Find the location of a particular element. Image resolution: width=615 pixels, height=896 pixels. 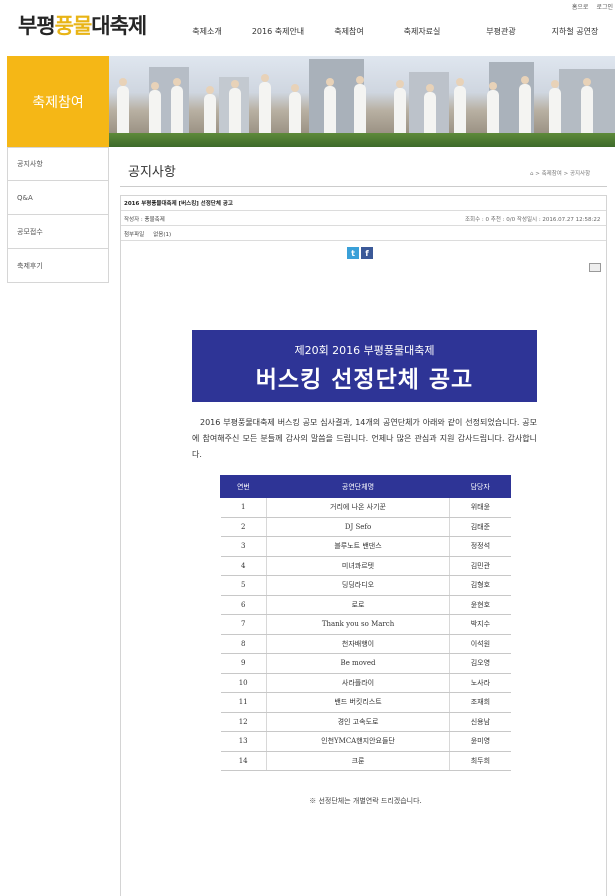

left-menu-qna: Q&A is located at coordinates (58, 198).